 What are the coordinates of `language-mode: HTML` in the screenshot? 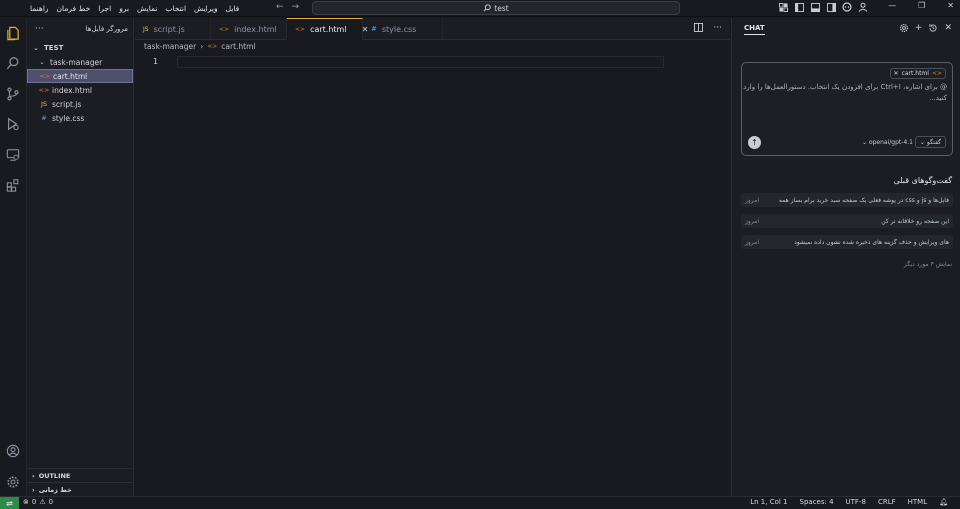 It's located at (917, 502).